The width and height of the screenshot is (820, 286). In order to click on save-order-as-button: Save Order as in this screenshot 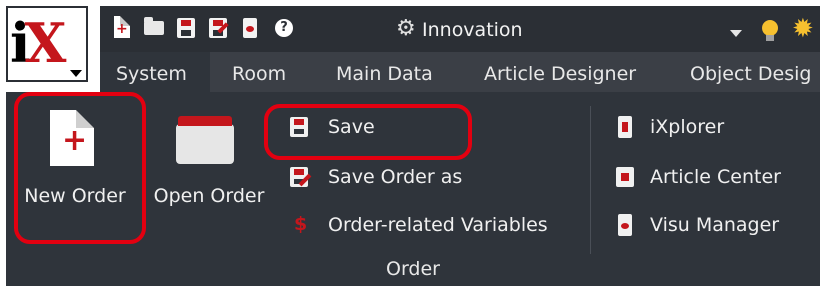, I will do `click(388, 177)`.